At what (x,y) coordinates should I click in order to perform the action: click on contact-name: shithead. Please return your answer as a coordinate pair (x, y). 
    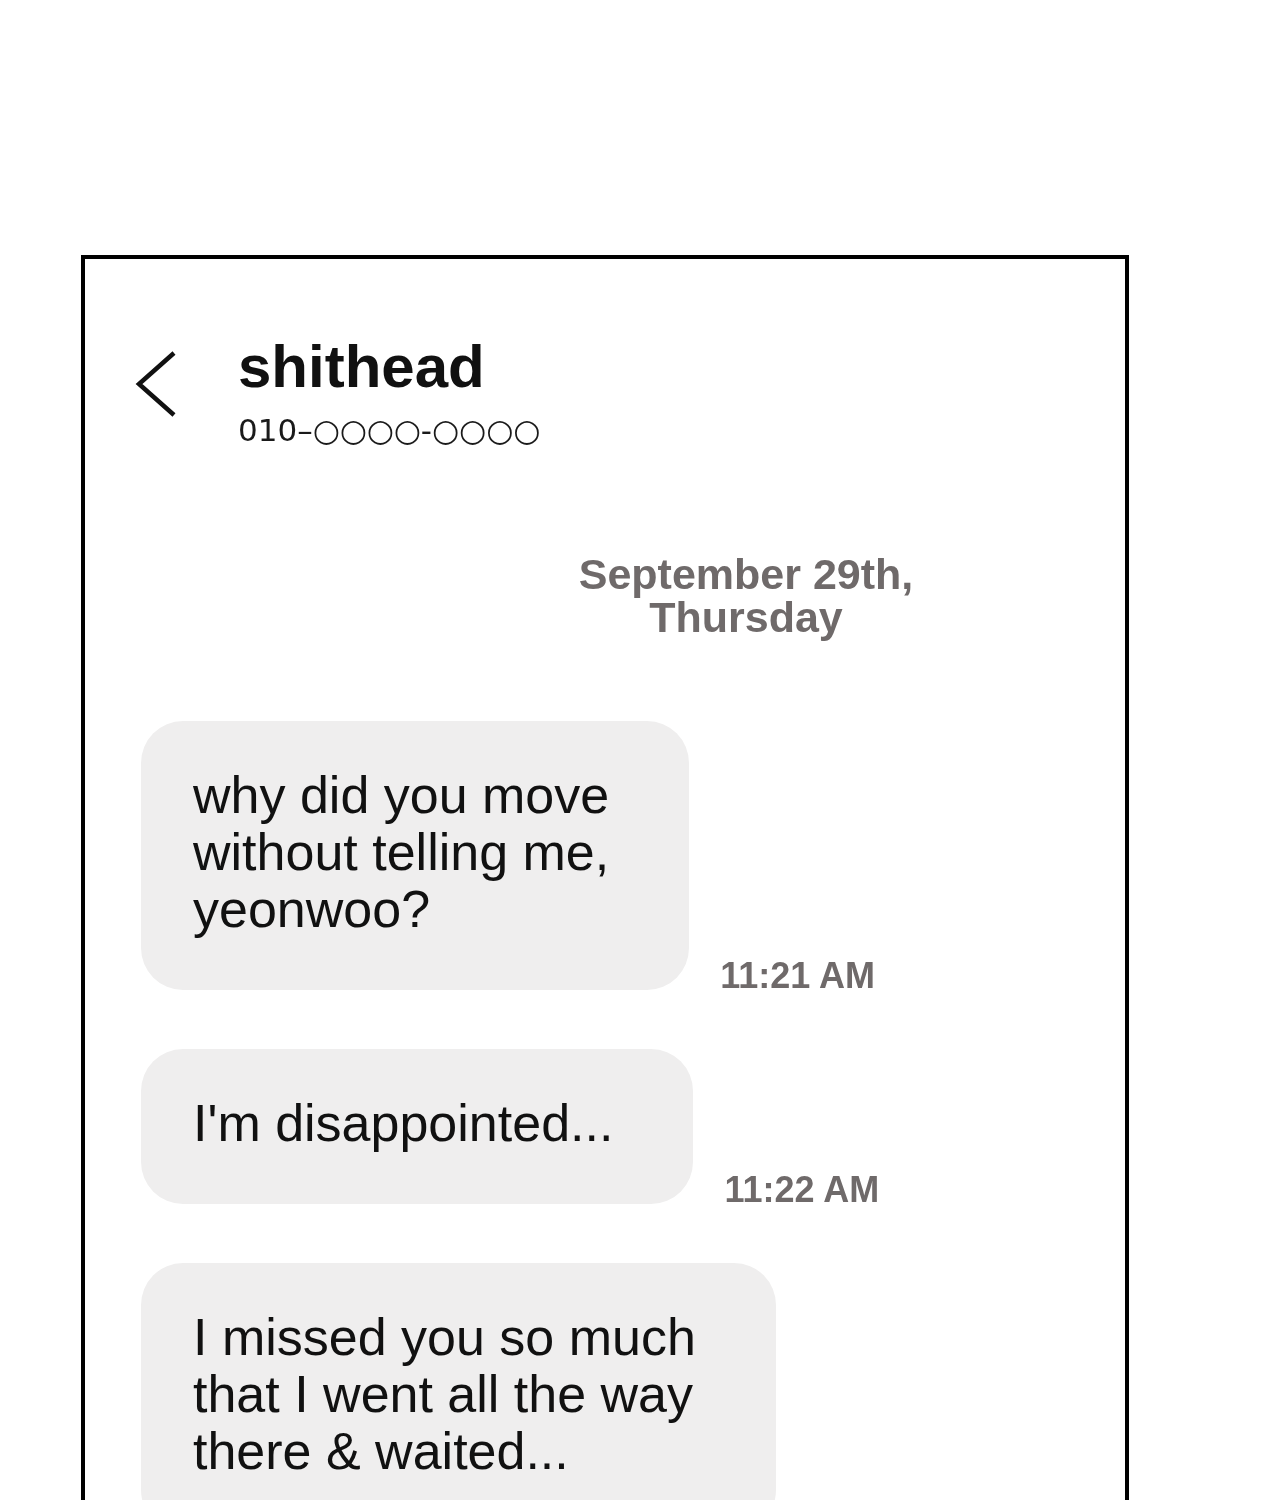
    Looking at the image, I should click on (362, 367).